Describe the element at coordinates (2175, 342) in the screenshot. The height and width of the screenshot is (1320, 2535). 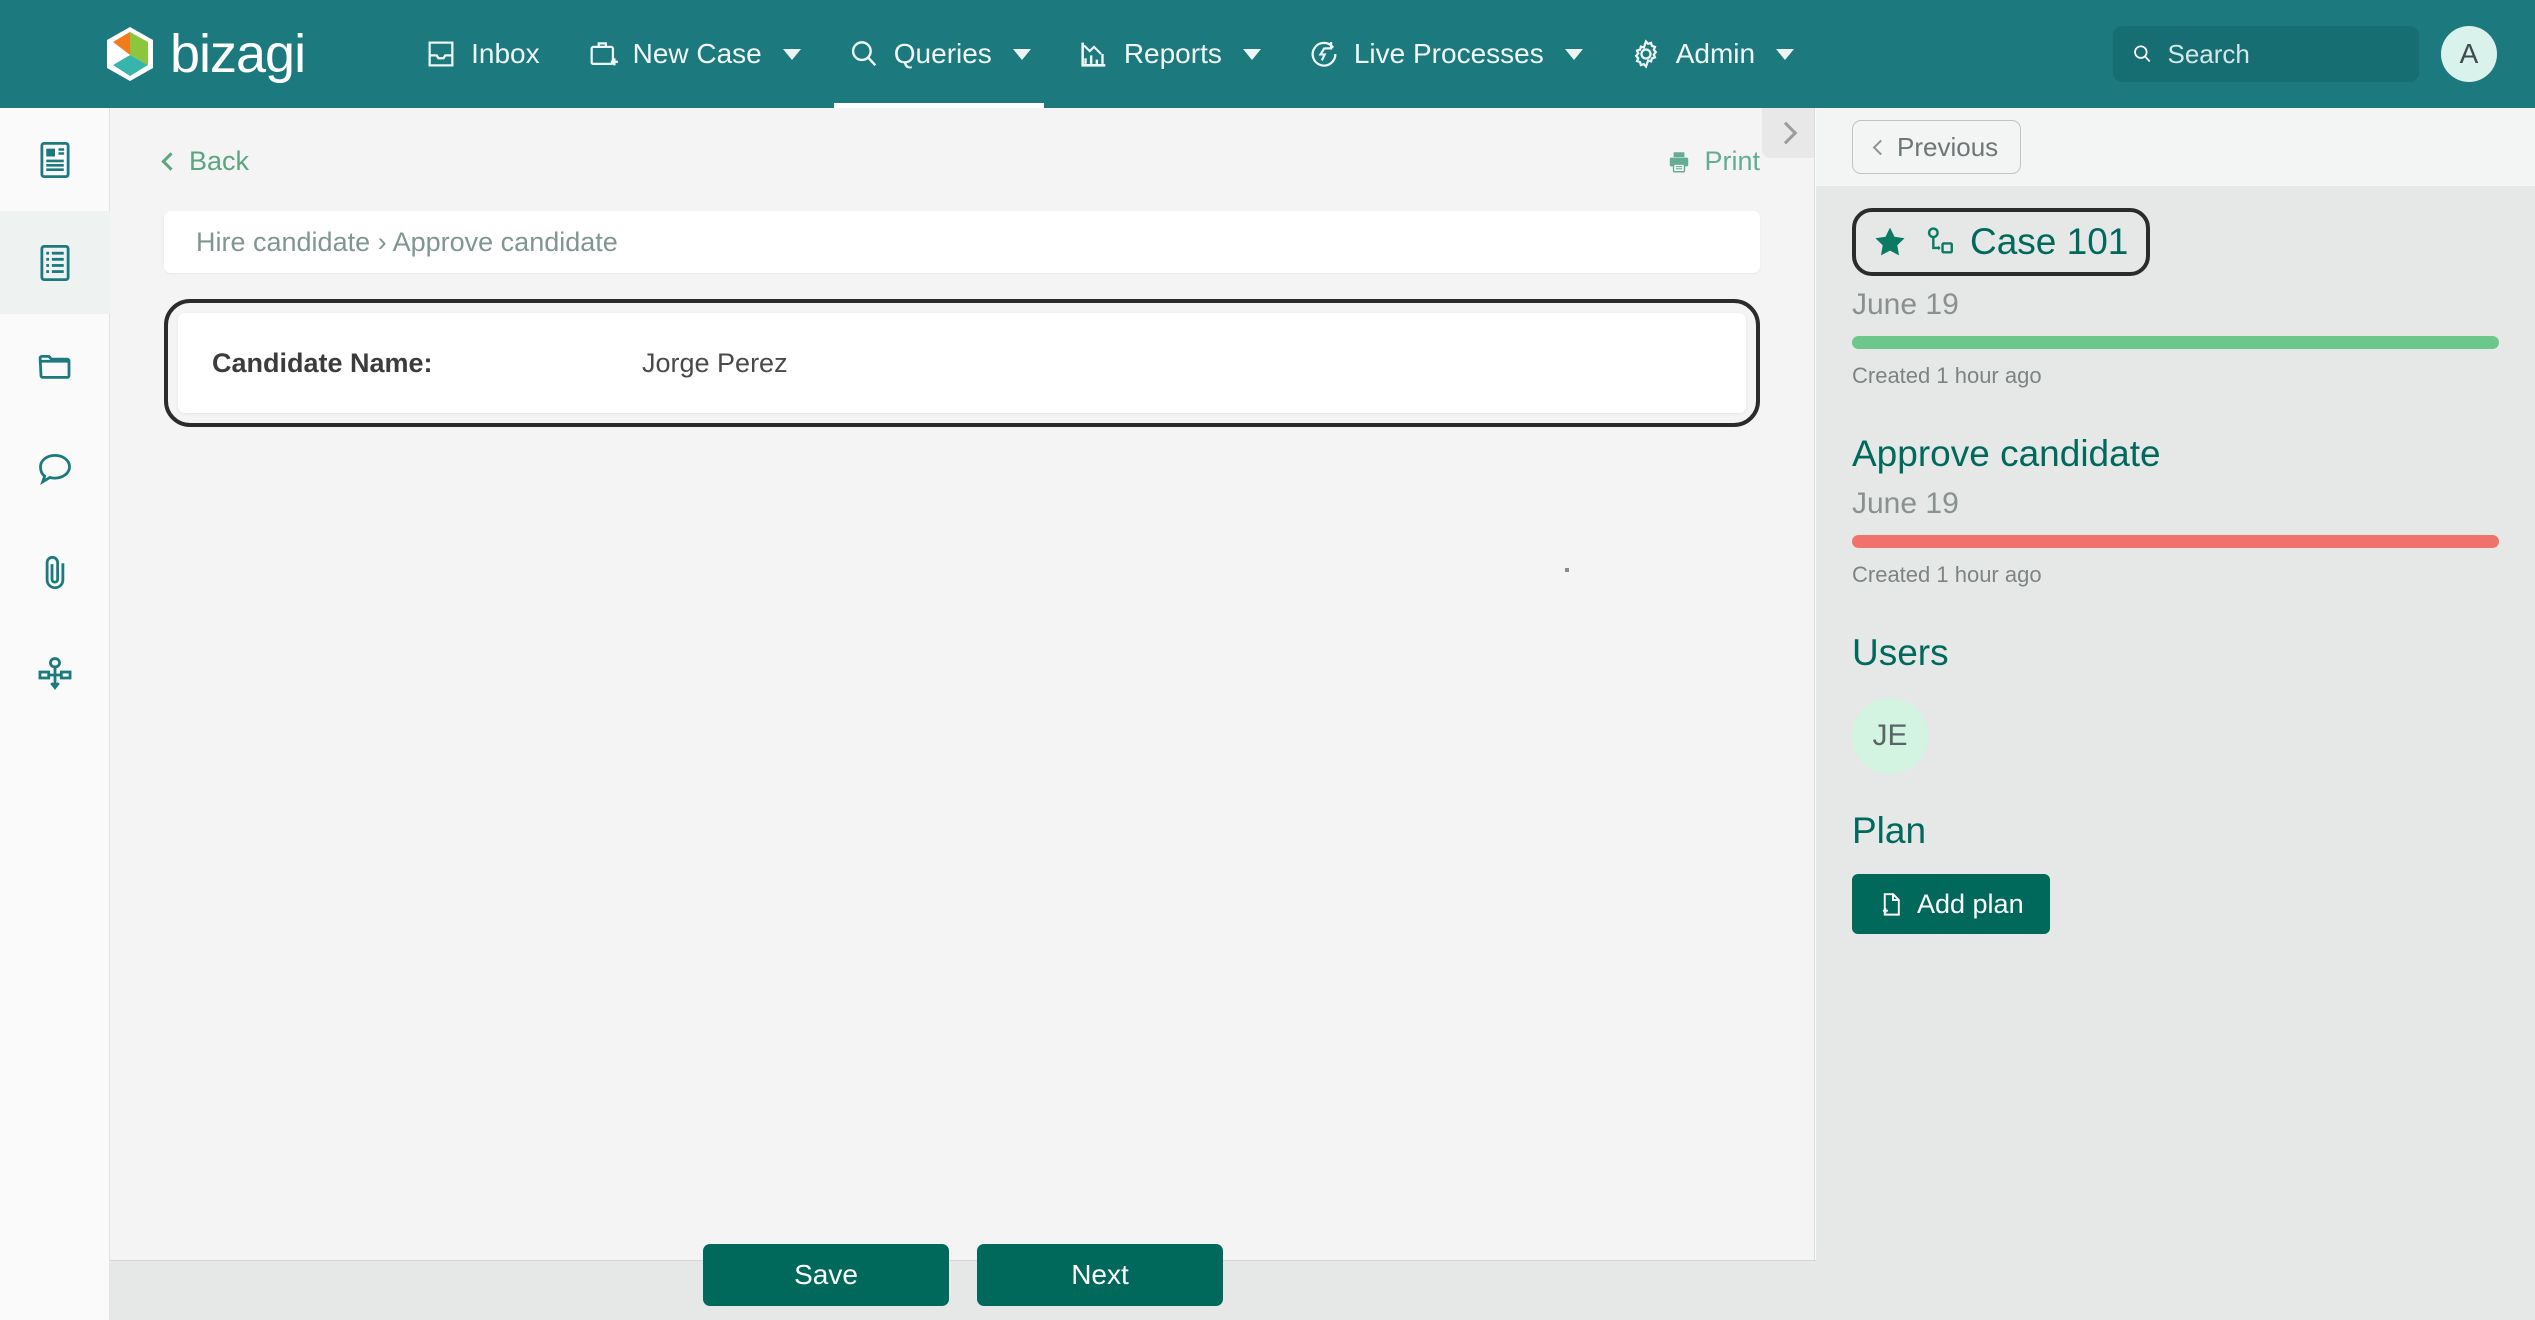
I see `case-progress-bar` at that location.